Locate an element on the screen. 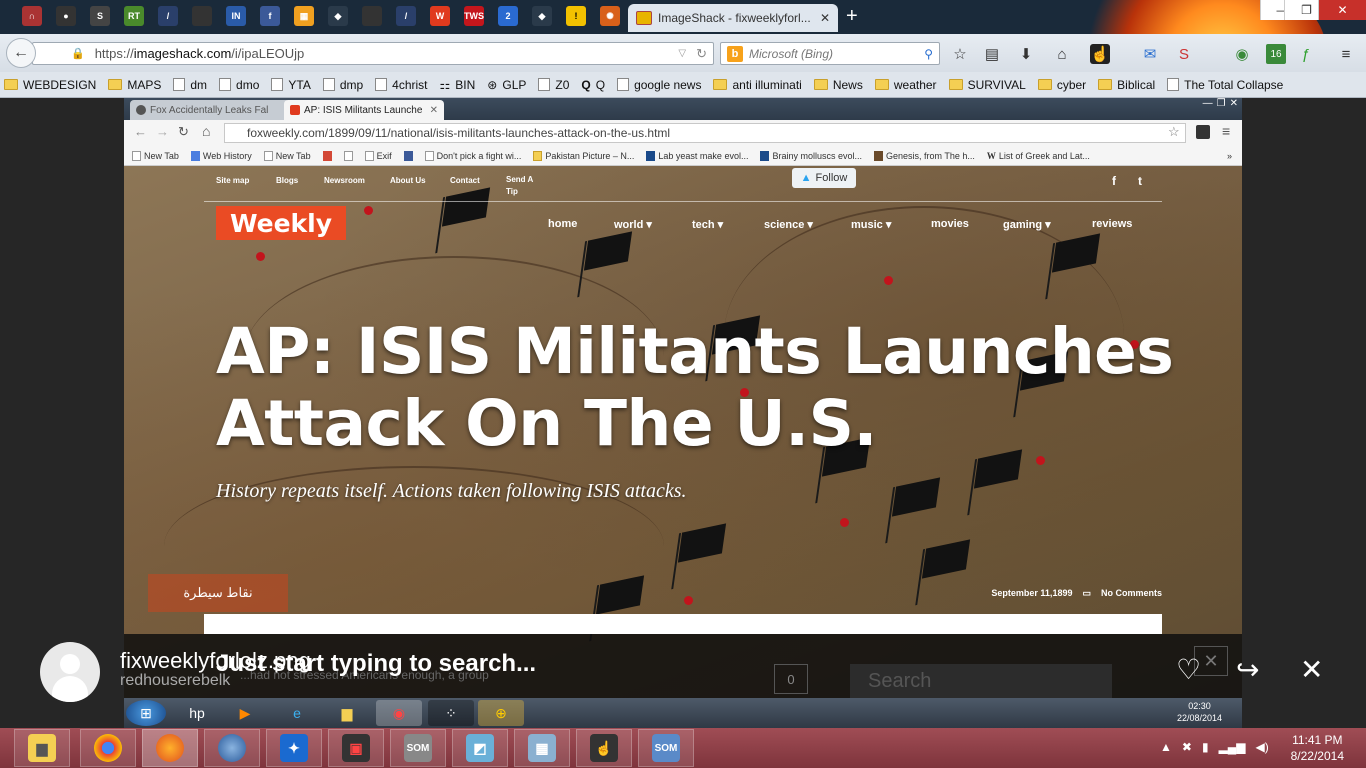  article-date: September 11,1899 is located at coordinates (1032, 593).